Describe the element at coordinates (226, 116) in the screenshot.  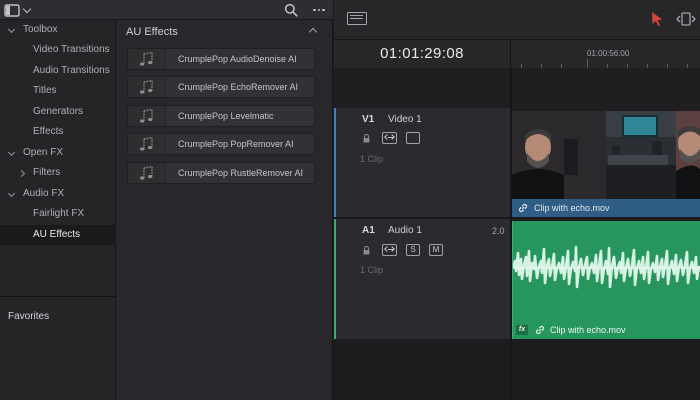
I see `effect-item-label: CrumplePop Levelmatic` at that location.